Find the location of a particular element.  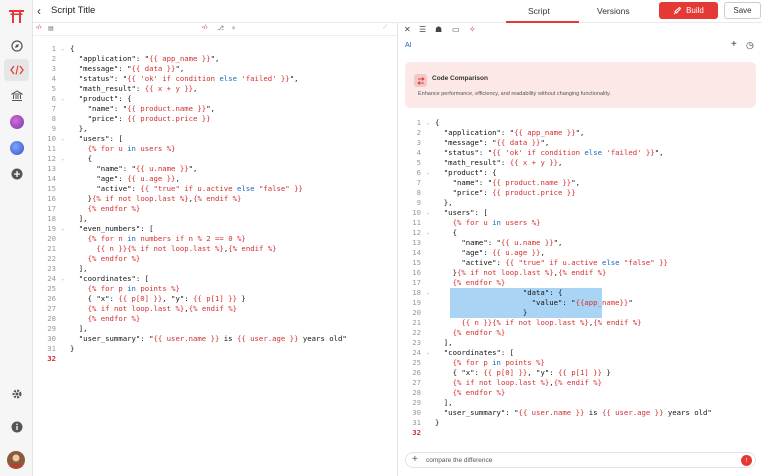

compass-icon is located at coordinates (16, 45).